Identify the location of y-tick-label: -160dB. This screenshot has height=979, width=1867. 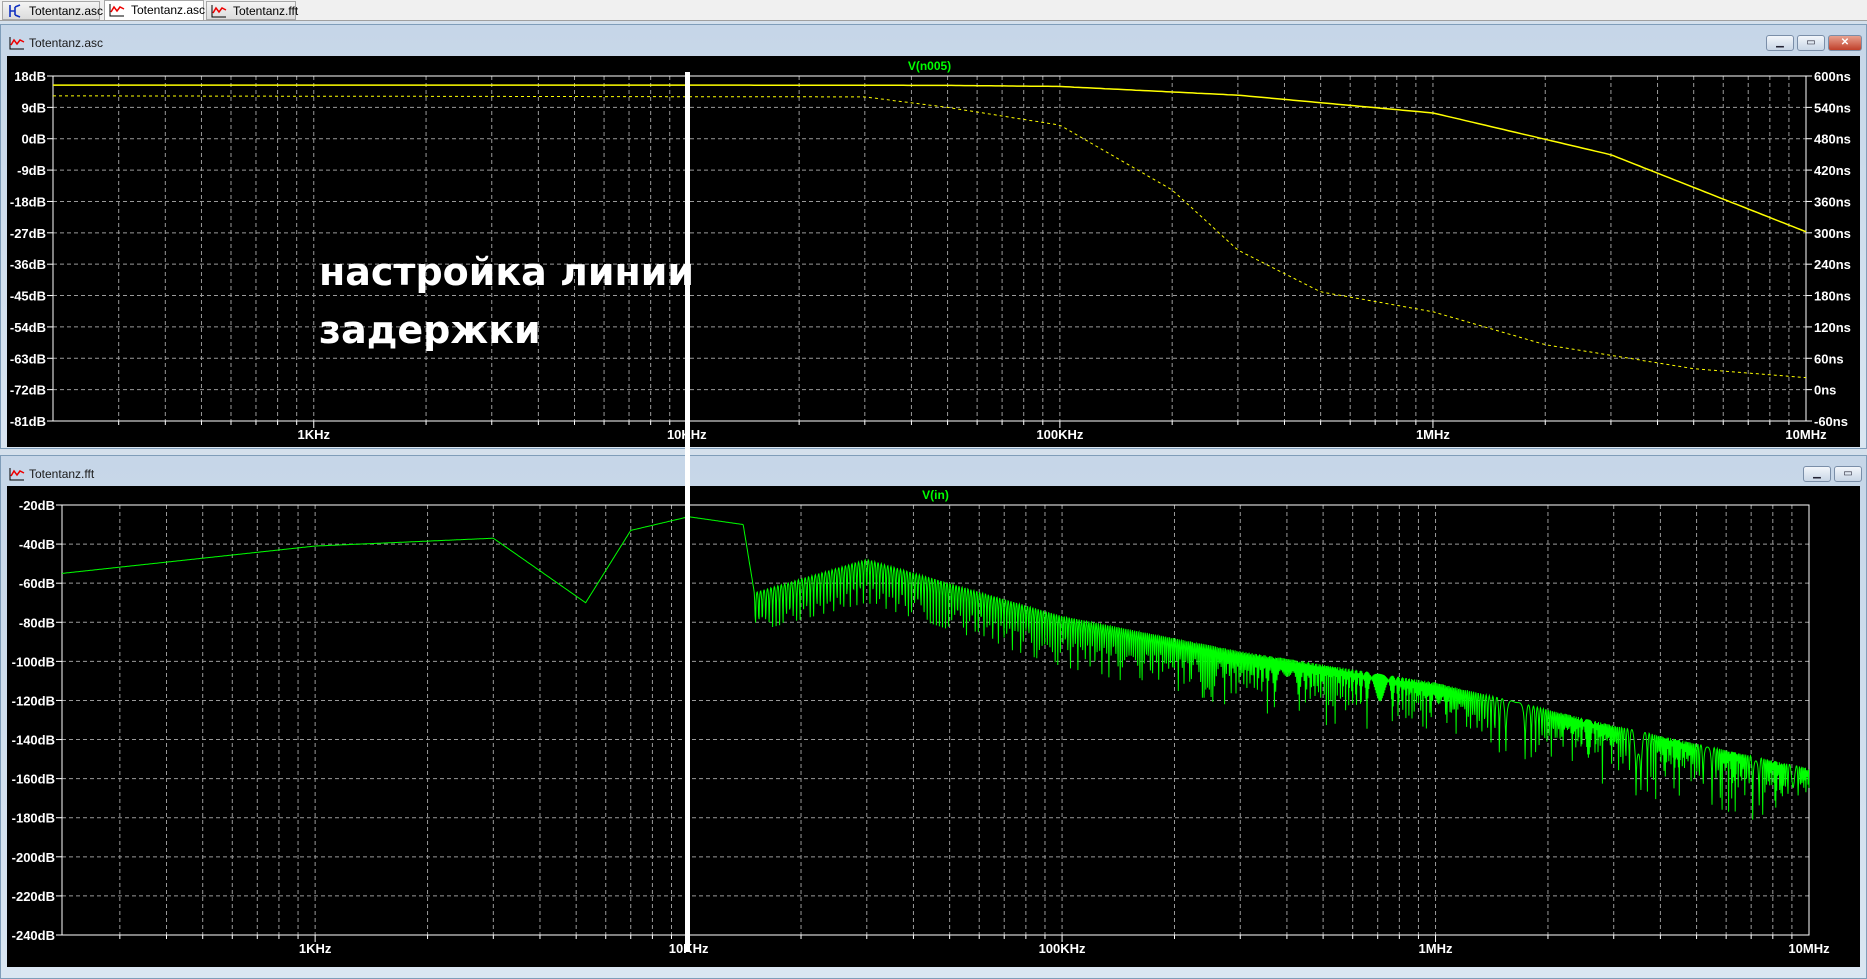
(33, 779).